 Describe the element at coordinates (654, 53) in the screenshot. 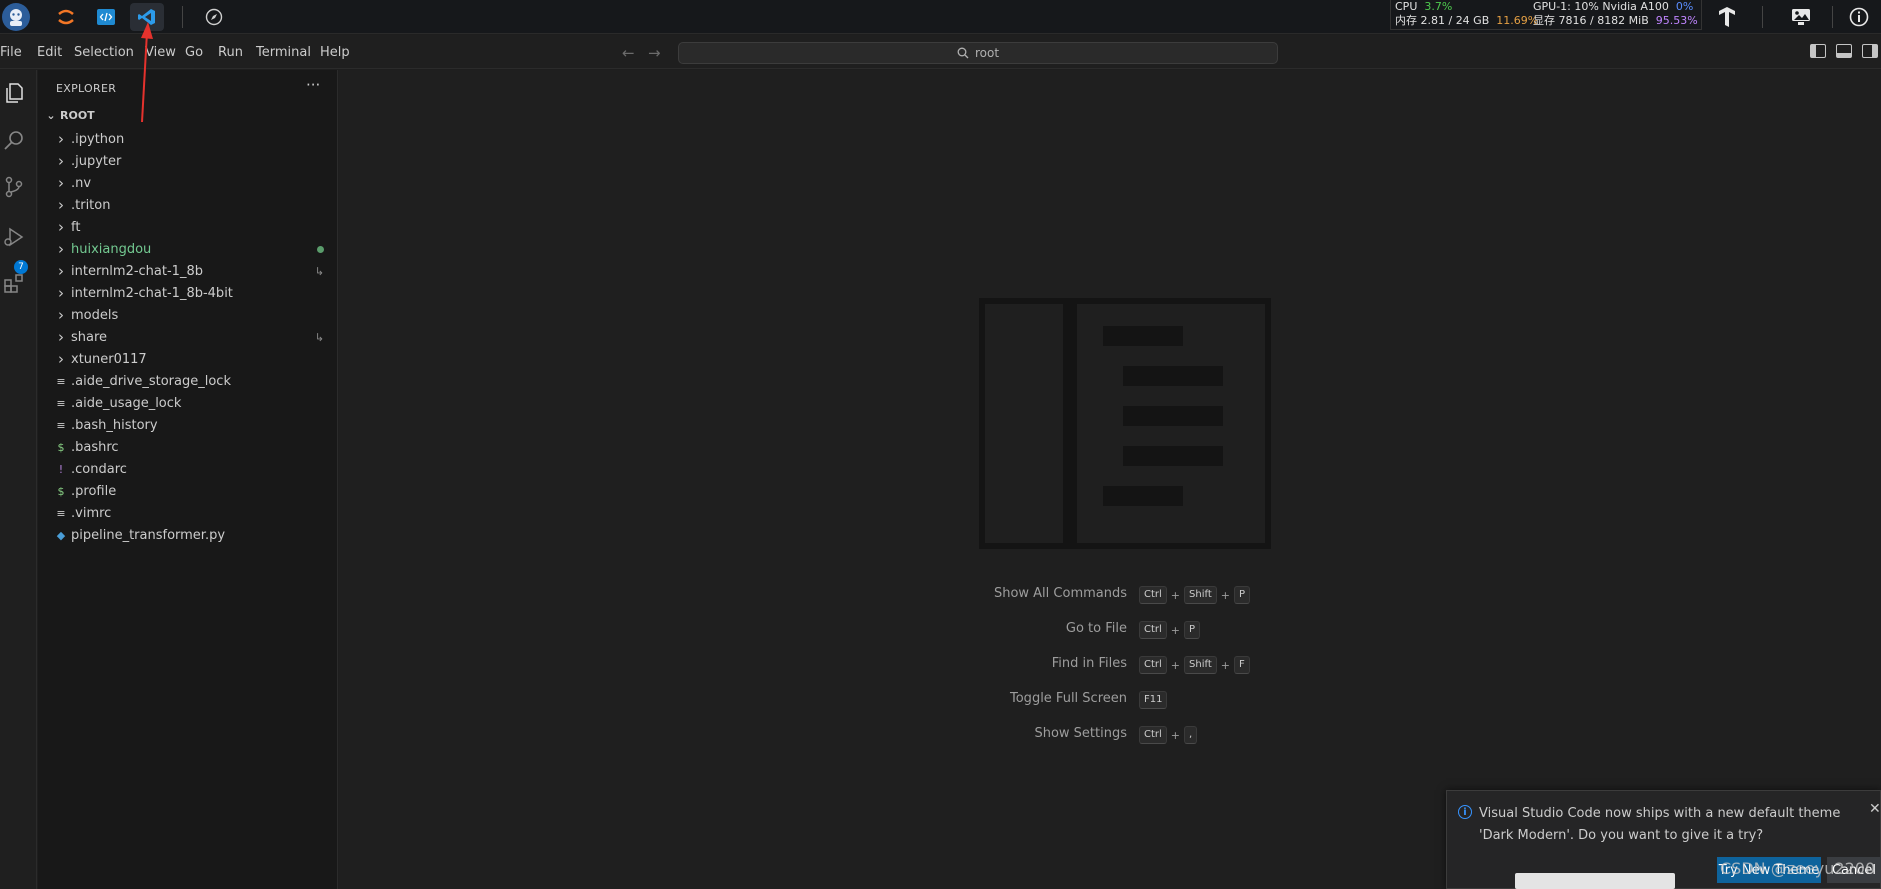

I see `forward-arrow-icon: →` at that location.